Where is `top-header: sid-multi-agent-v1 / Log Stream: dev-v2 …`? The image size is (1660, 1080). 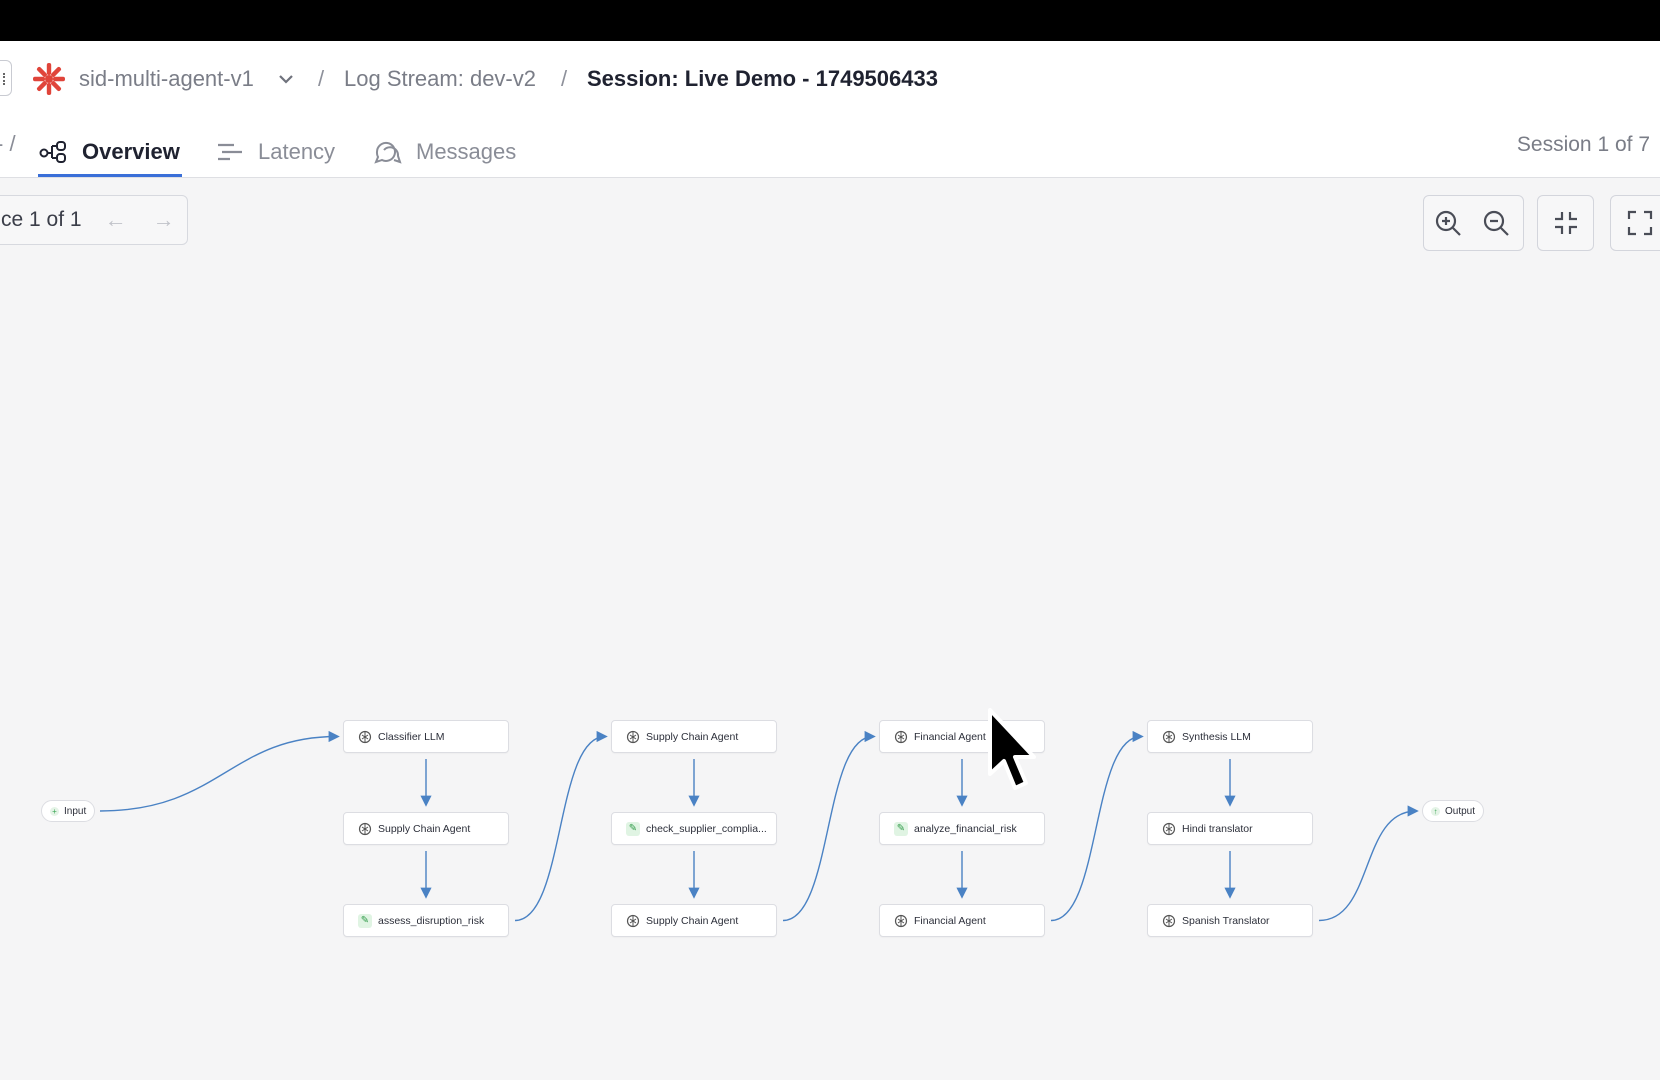
top-header: sid-multi-agent-v1 / Log Stream: dev-v2 … is located at coordinates (830, 109).